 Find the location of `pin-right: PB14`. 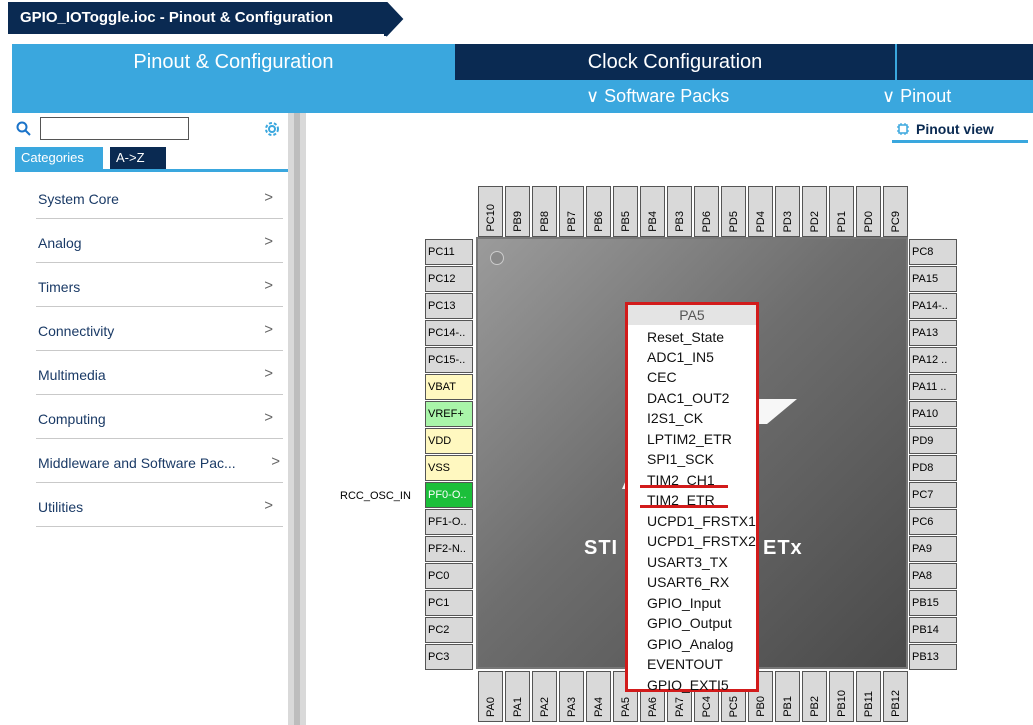

pin-right: PB14 is located at coordinates (933, 630).